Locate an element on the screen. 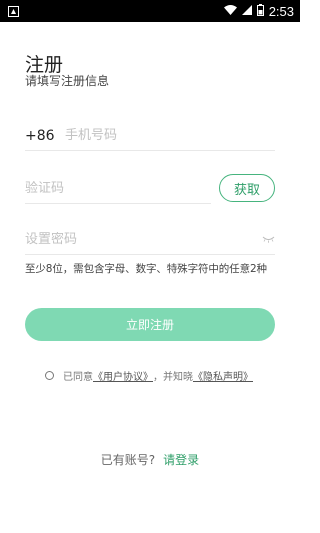 This screenshot has width=320, height=533. phone-field-row: +86 is located at coordinates (150, 136).